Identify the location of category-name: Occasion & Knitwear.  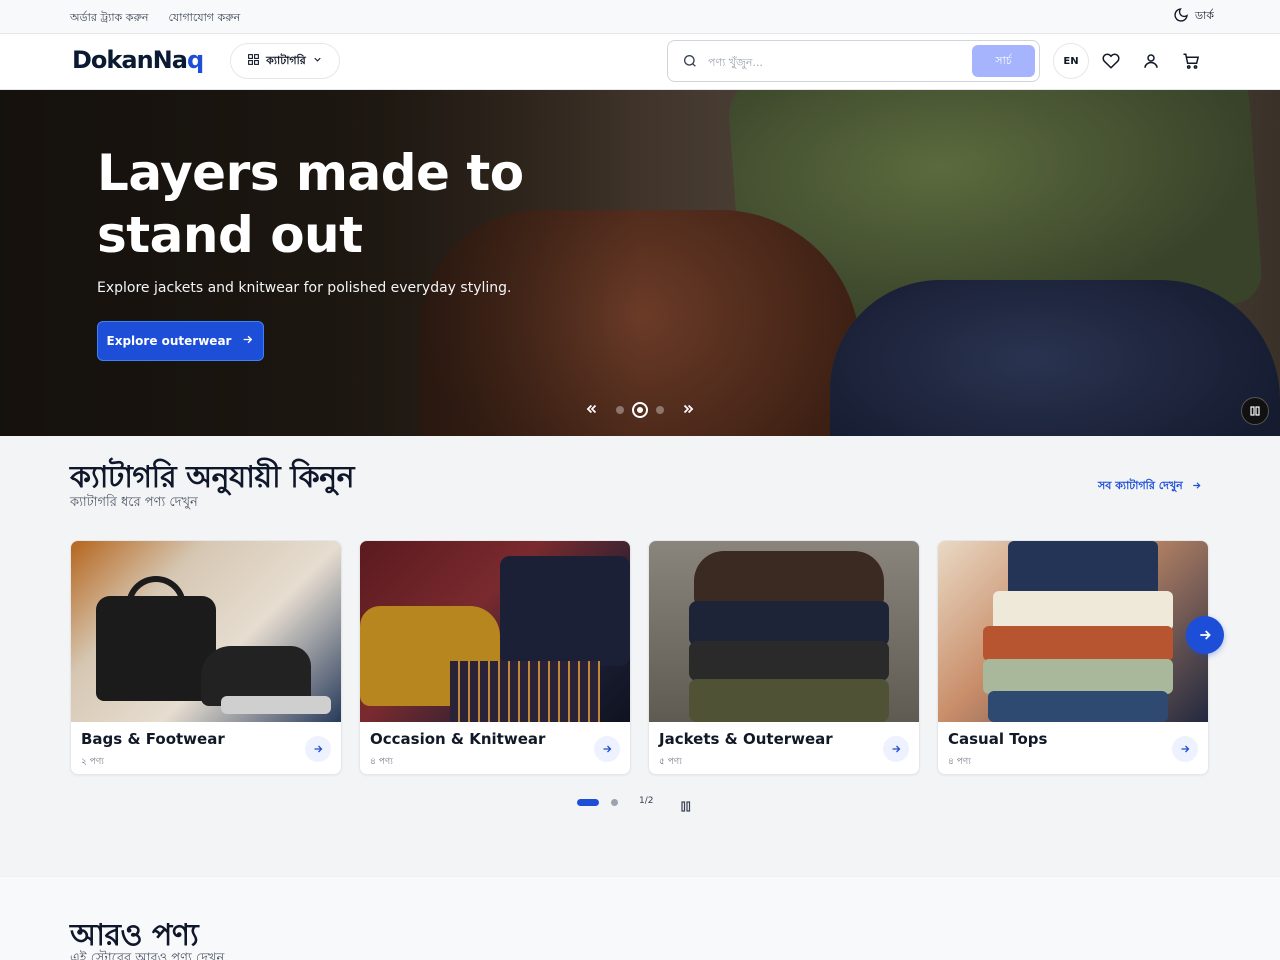
(458, 739).